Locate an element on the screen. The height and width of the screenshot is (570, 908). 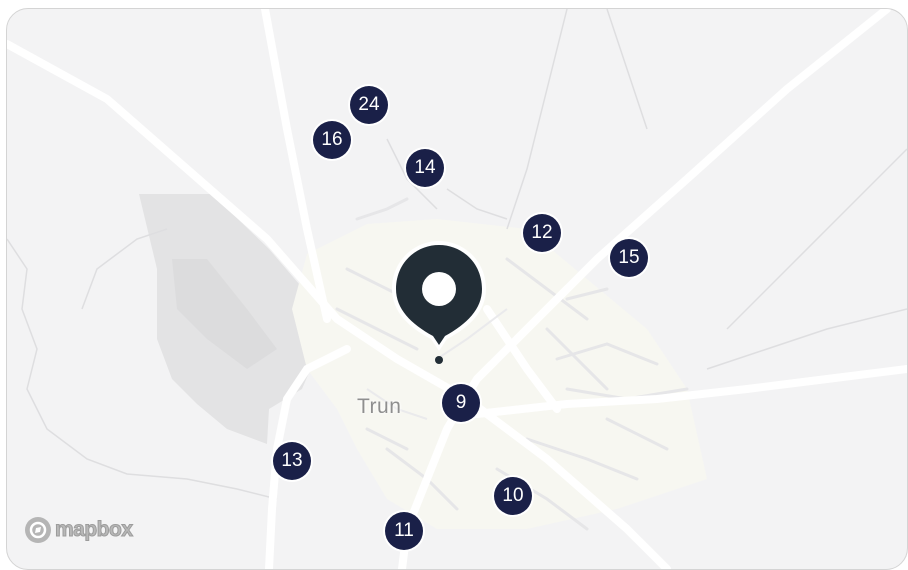
cluster-marker: 24 is located at coordinates (369, 105).